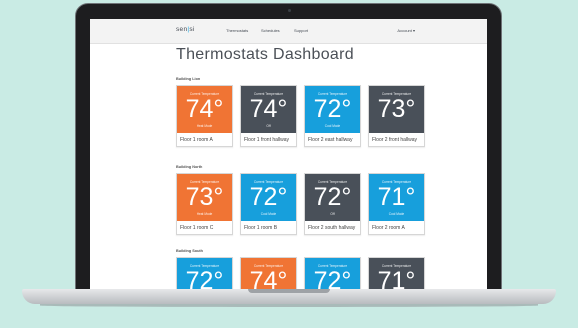 This screenshot has height=328, width=578. I want to click on temperature-tile: Current Temperature 71°, so click(396, 274).